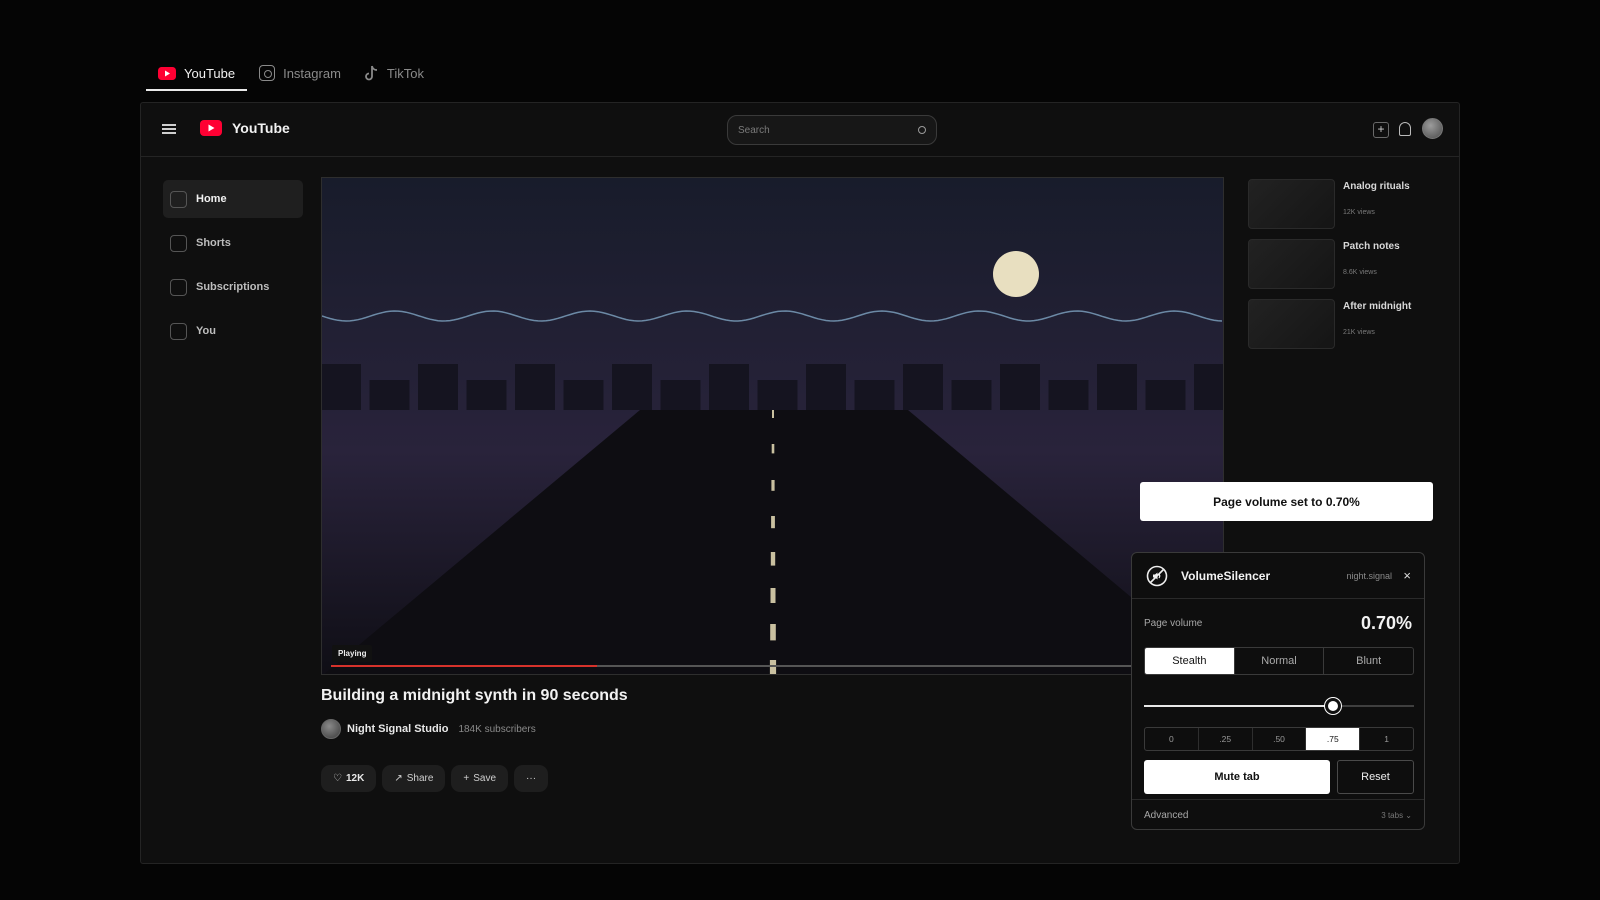  What do you see at coordinates (773, 666) in the screenshot?
I see `progress-bar` at bounding box center [773, 666].